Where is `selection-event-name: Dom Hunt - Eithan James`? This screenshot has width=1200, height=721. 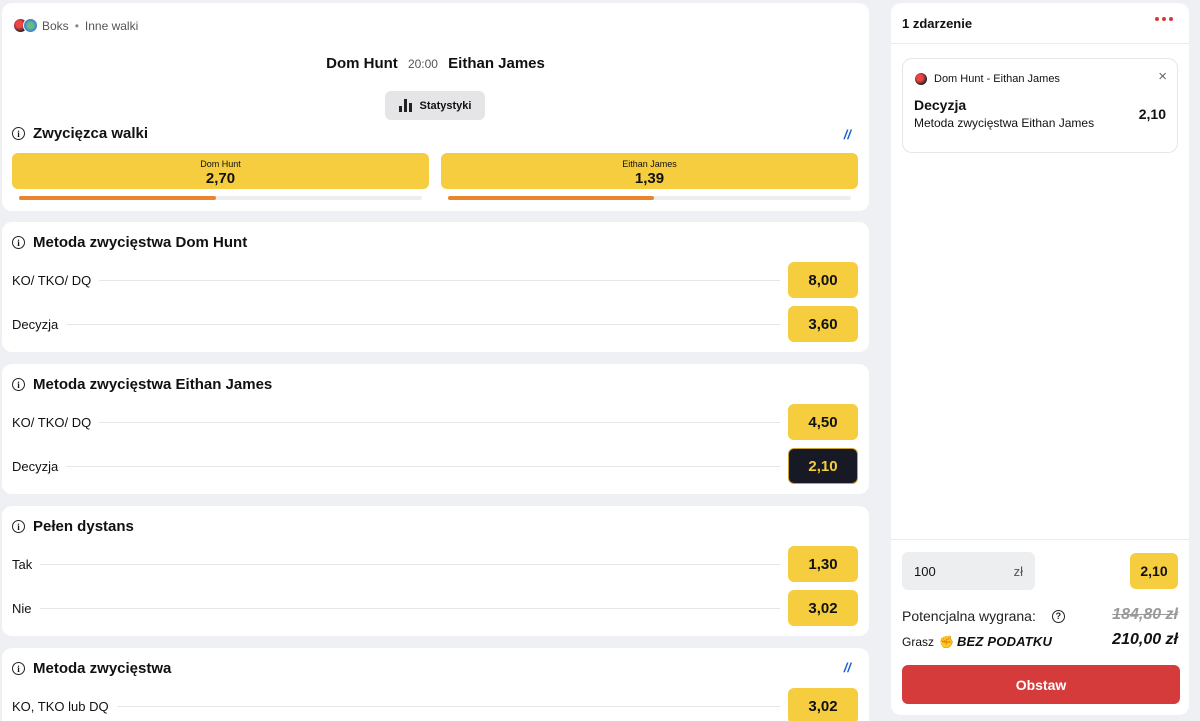
selection-event-name: Dom Hunt - Eithan James is located at coordinates (997, 79).